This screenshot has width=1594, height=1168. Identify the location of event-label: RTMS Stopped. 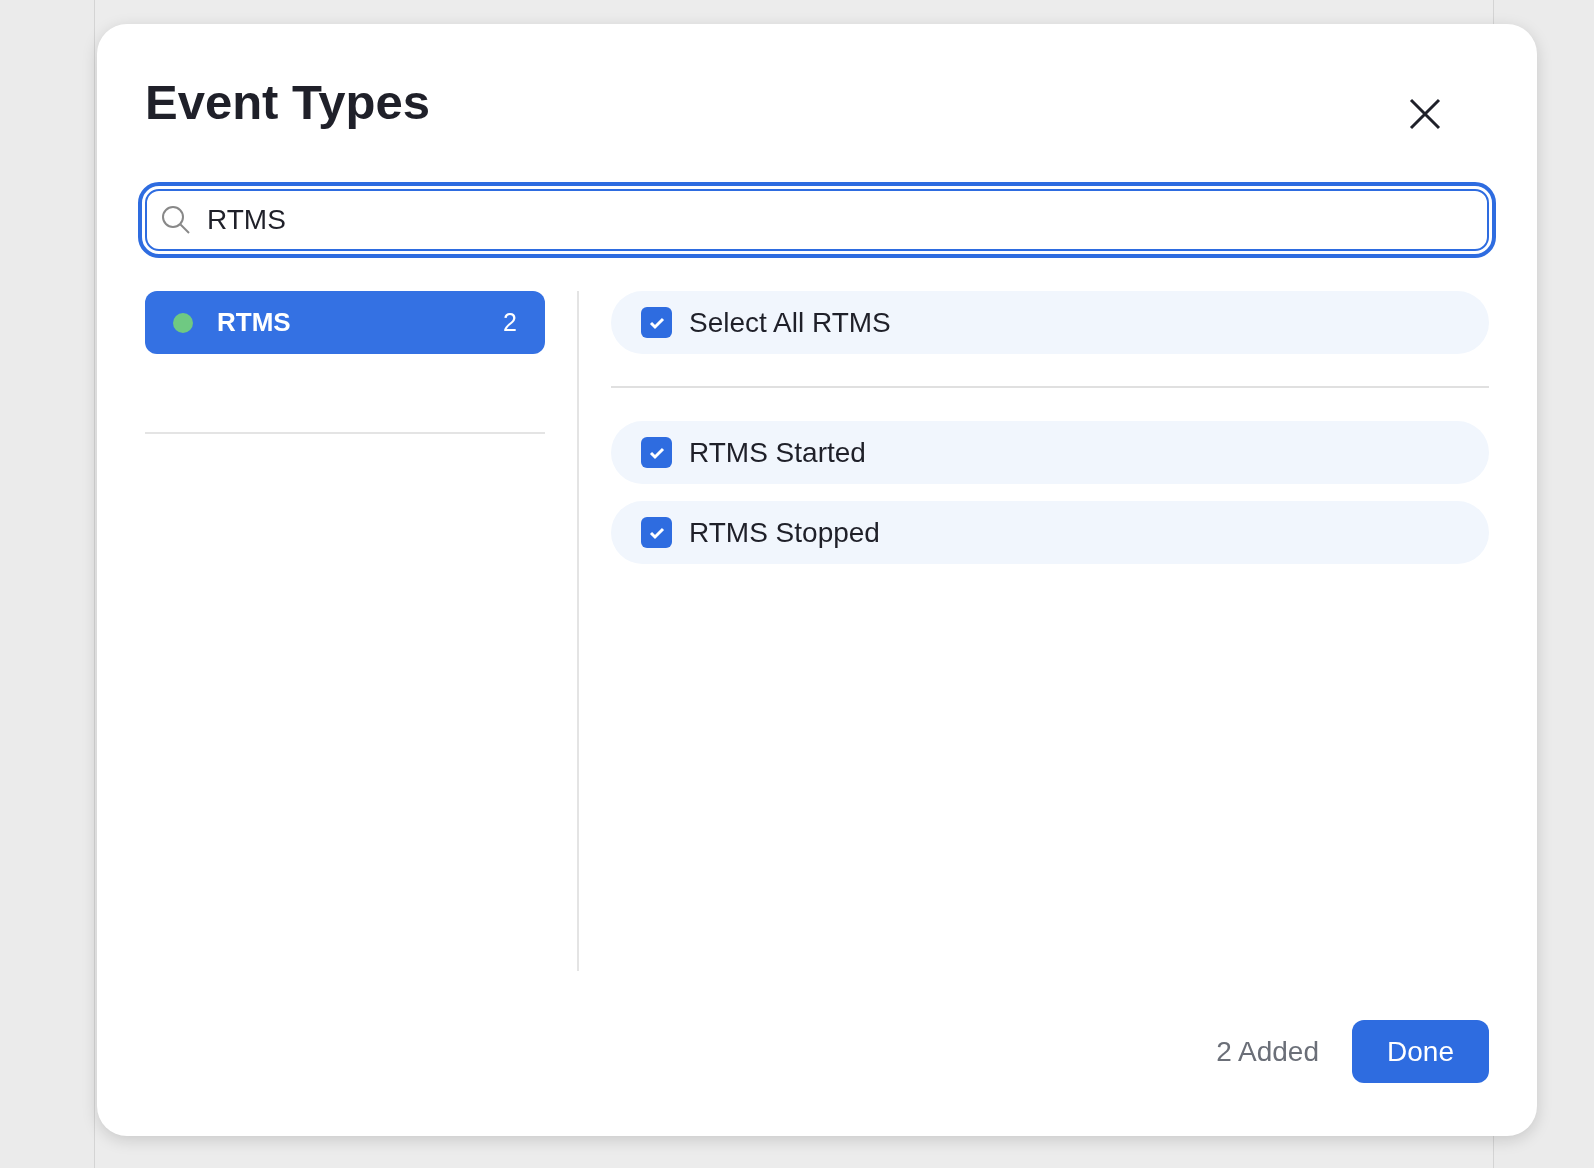
(784, 532).